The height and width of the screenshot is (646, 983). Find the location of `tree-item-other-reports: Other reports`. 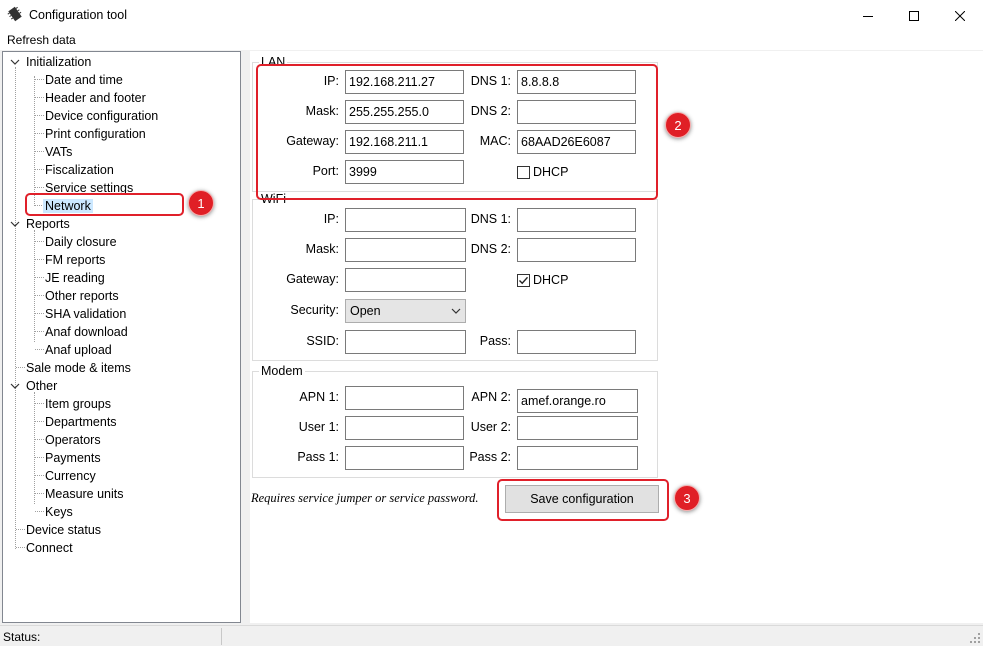

tree-item-other-reports: Other reports is located at coordinates (82, 296).